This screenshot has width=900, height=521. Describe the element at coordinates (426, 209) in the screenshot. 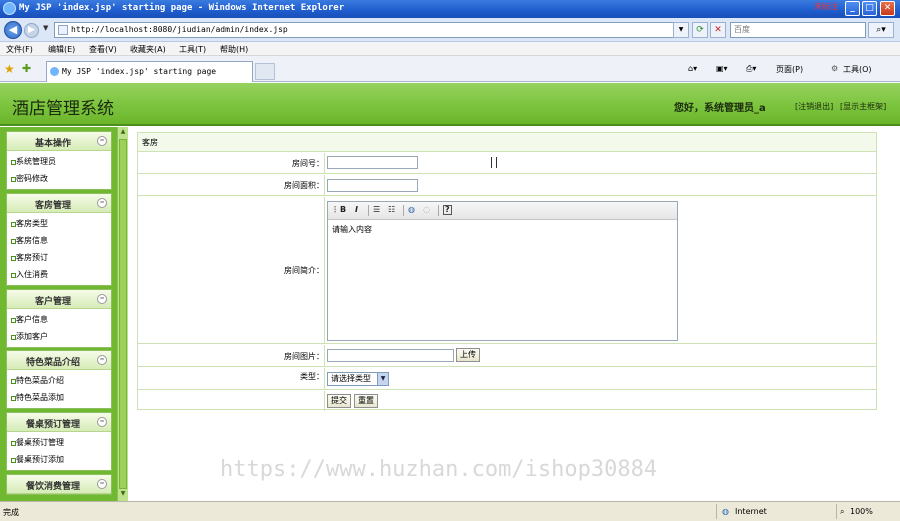

I see `unlink-icon: ◌` at that location.